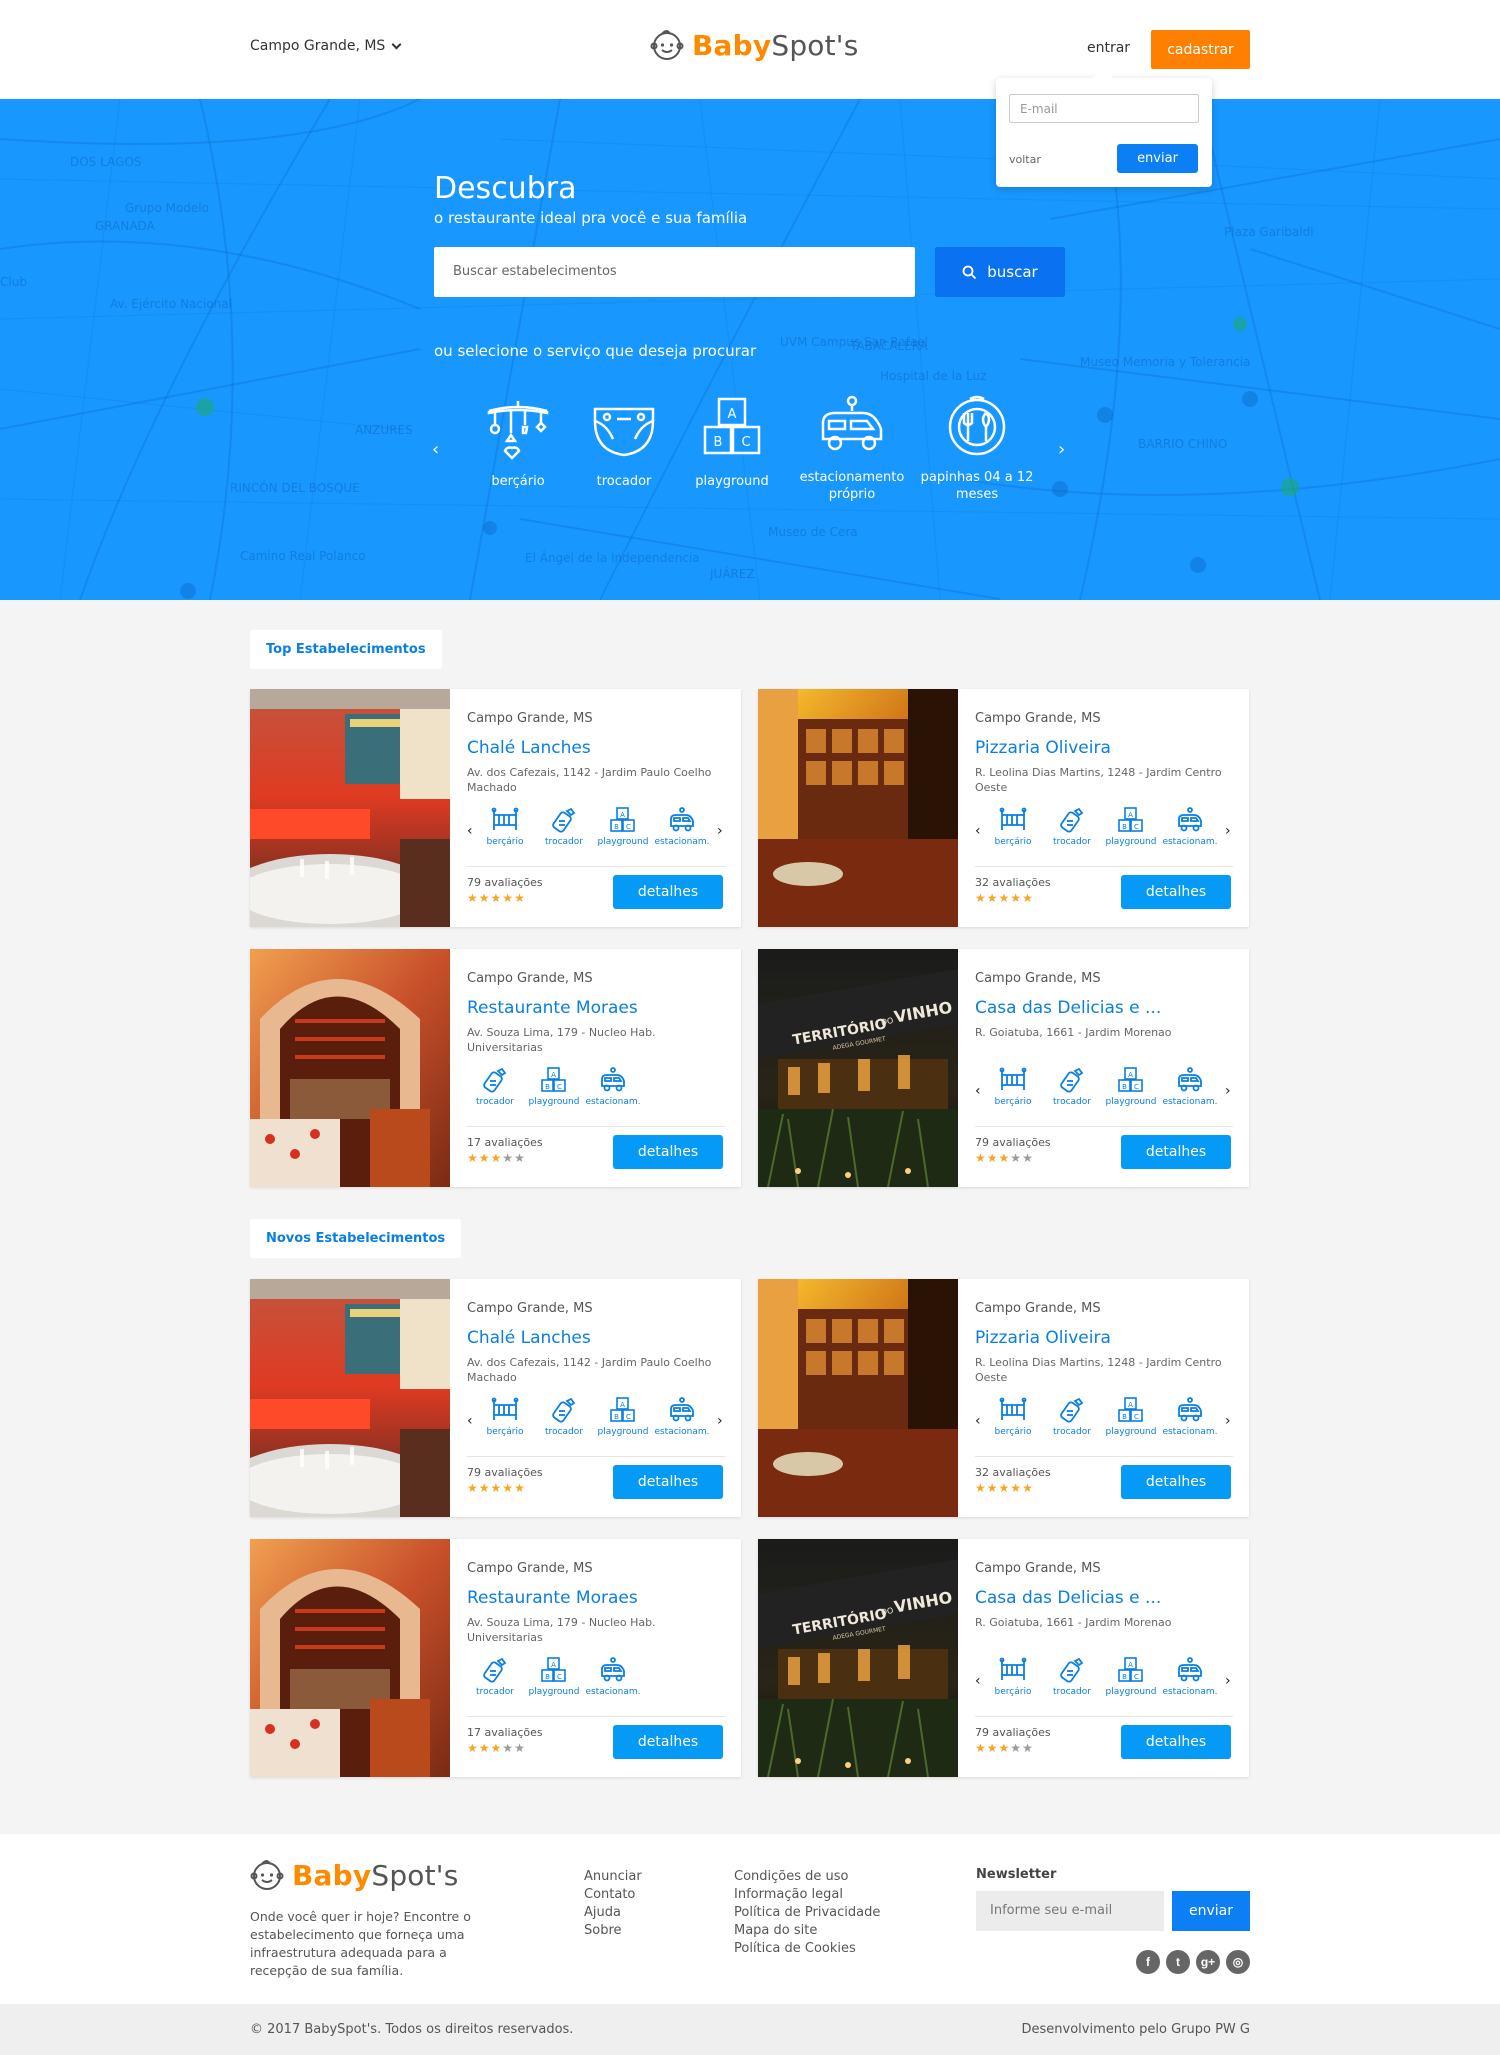 The height and width of the screenshot is (2055, 1500). Describe the element at coordinates (518, 444) in the screenshot. I see `service-bercario: berçário` at that location.